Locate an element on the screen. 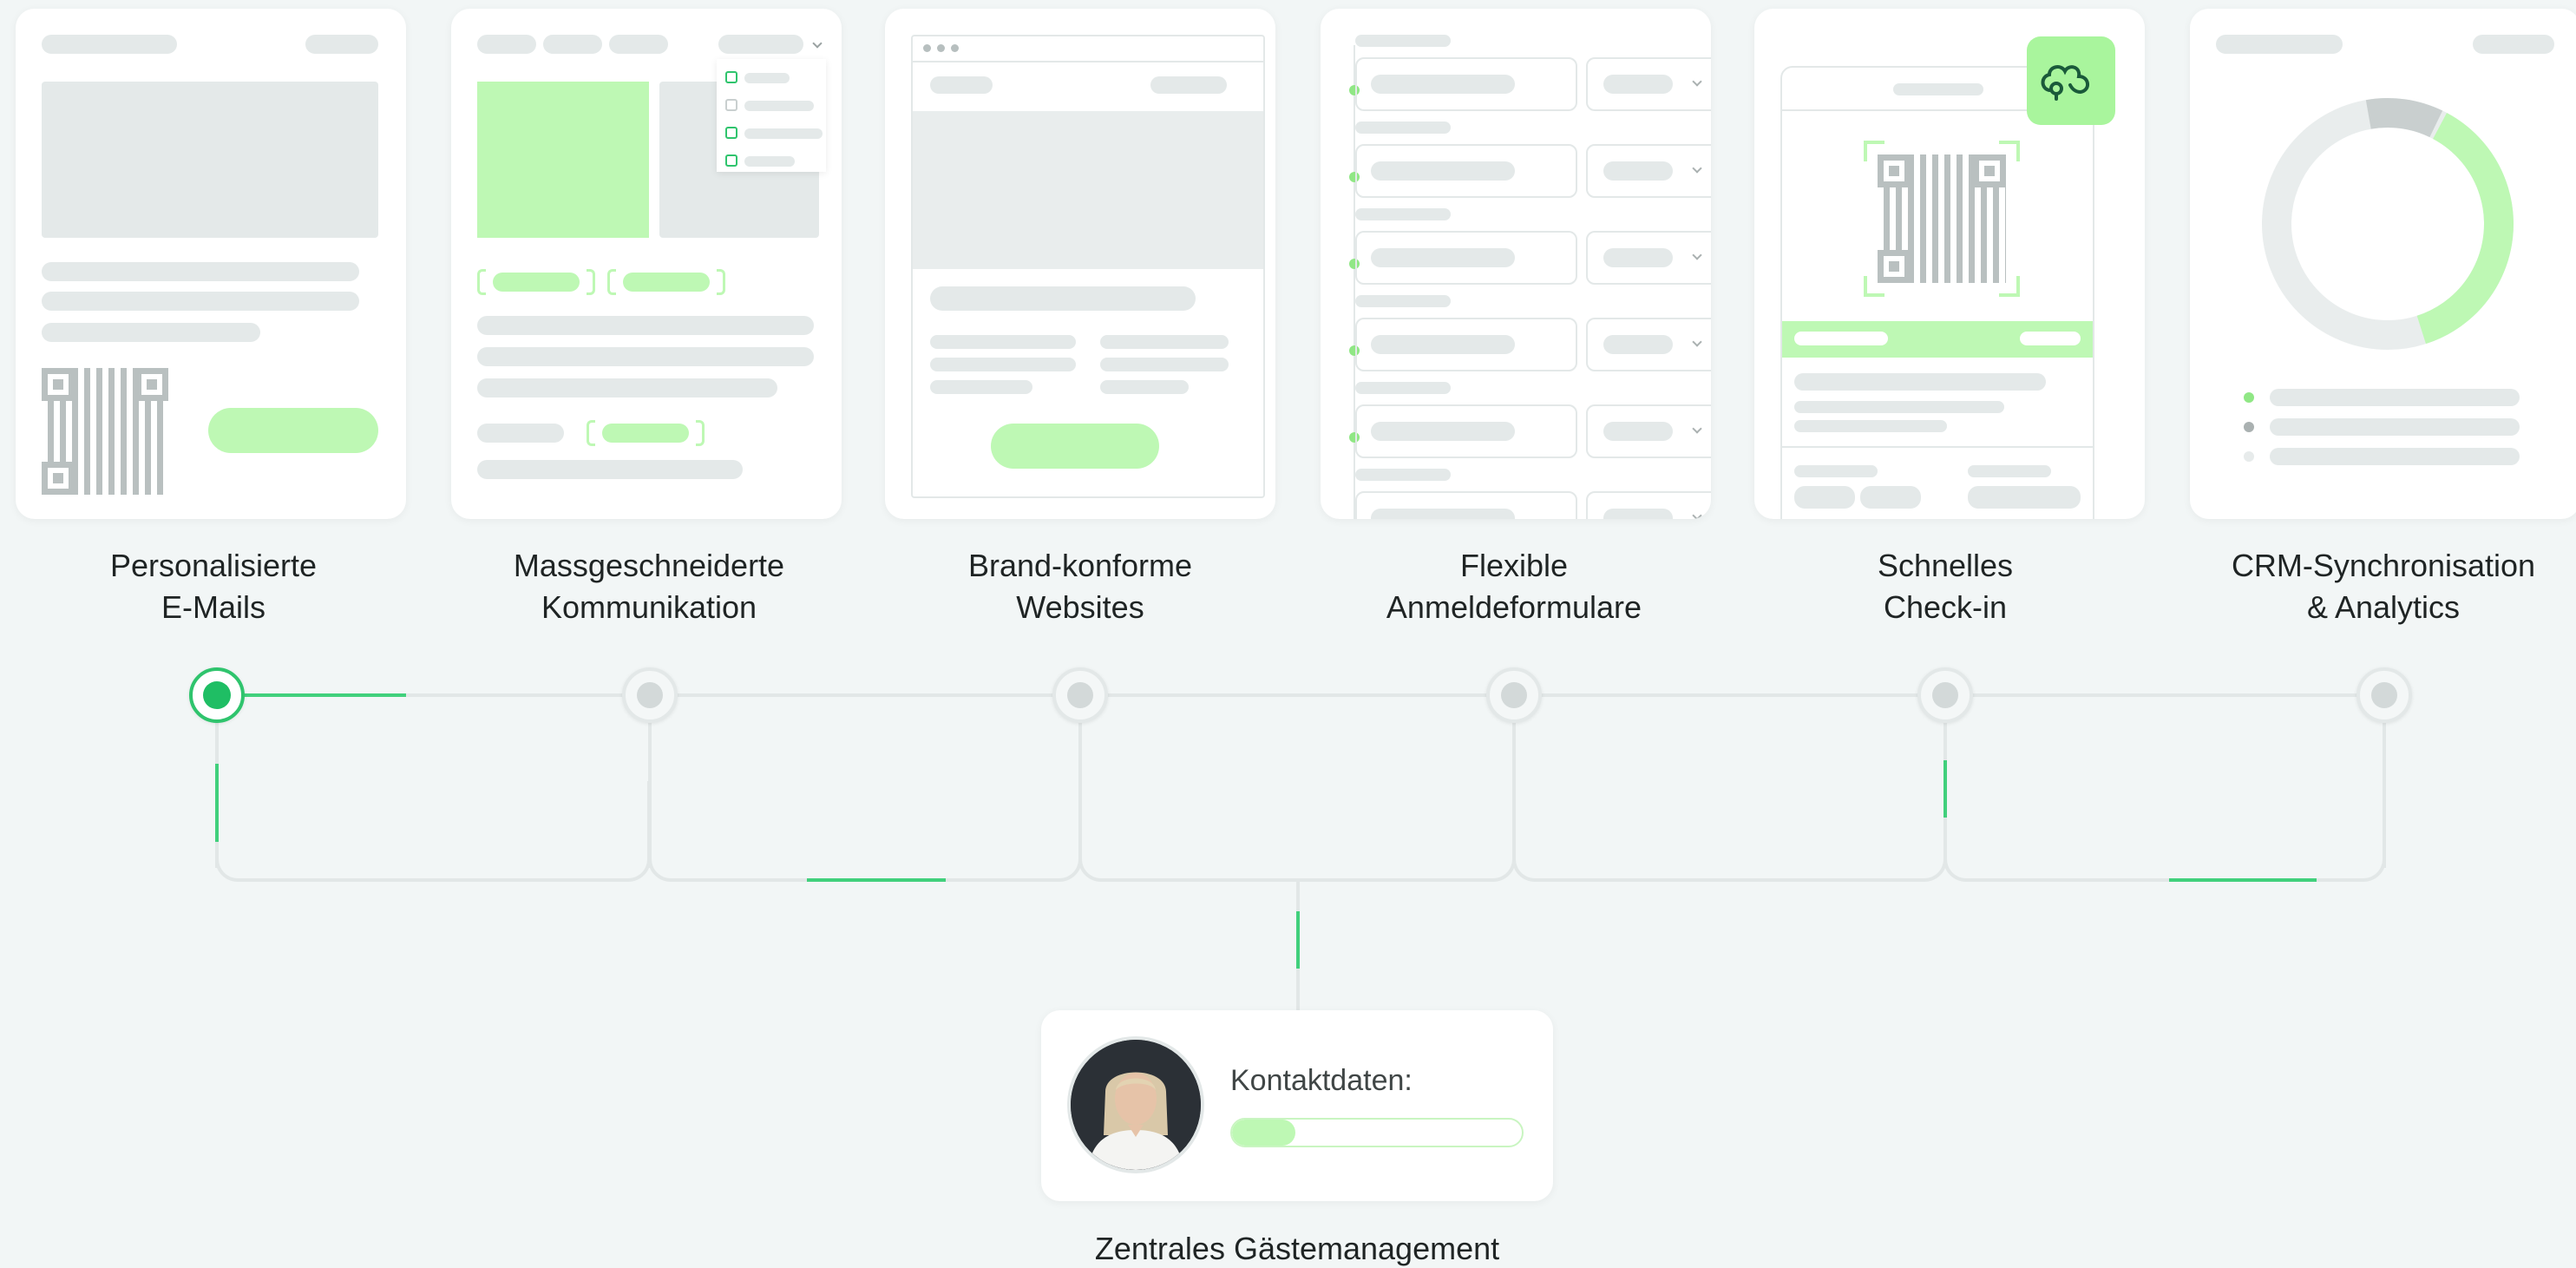  phone-notch-bar is located at coordinates (1938, 89).